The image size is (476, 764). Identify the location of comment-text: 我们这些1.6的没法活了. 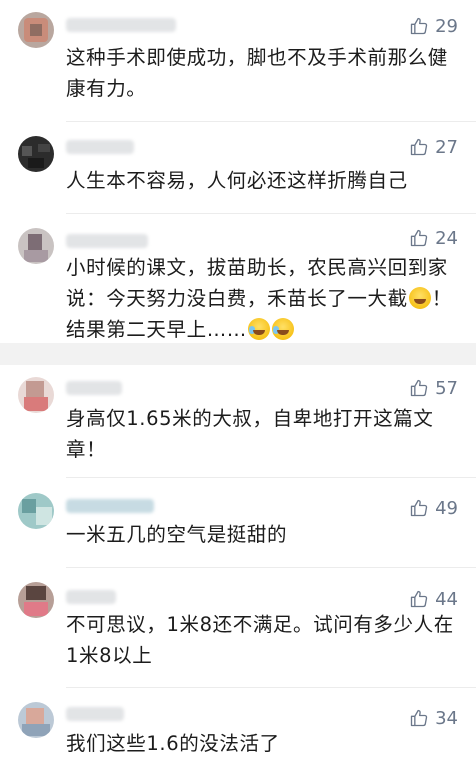
(173, 743).